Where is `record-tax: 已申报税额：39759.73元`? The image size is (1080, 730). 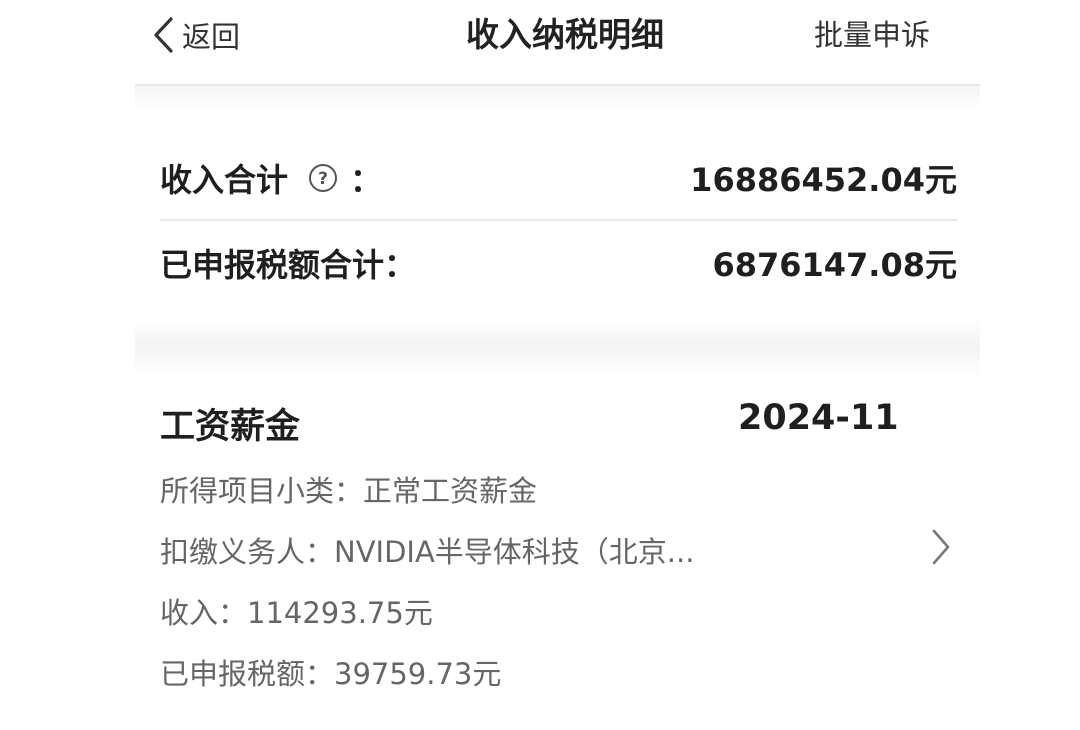 record-tax: 已申报税额：39759.73元 is located at coordinates (331, 674).